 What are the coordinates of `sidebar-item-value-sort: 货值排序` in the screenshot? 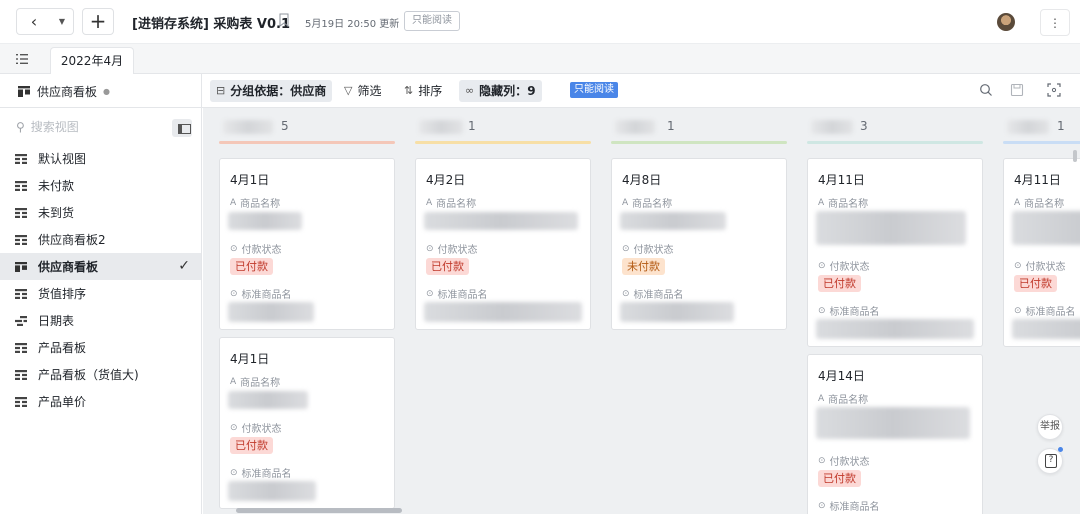 It's located at (100, 293).